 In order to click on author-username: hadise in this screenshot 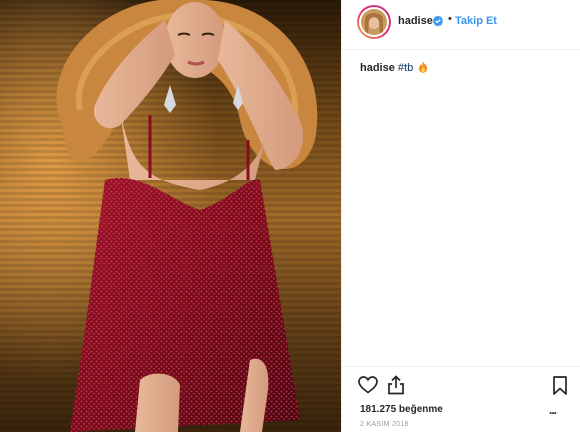, I will do `click(415, 21)`.